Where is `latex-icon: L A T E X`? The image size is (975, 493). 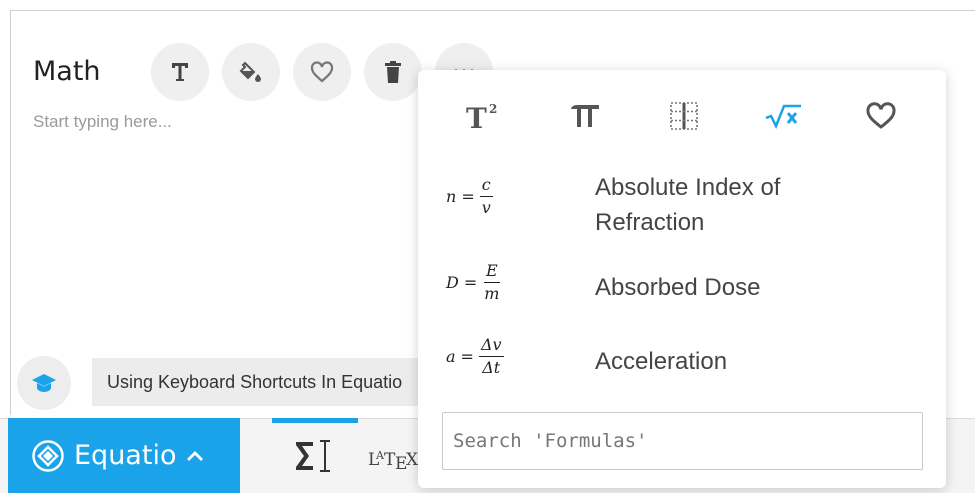 latex-icon: L A T E X is located at coordinates (393, 461).